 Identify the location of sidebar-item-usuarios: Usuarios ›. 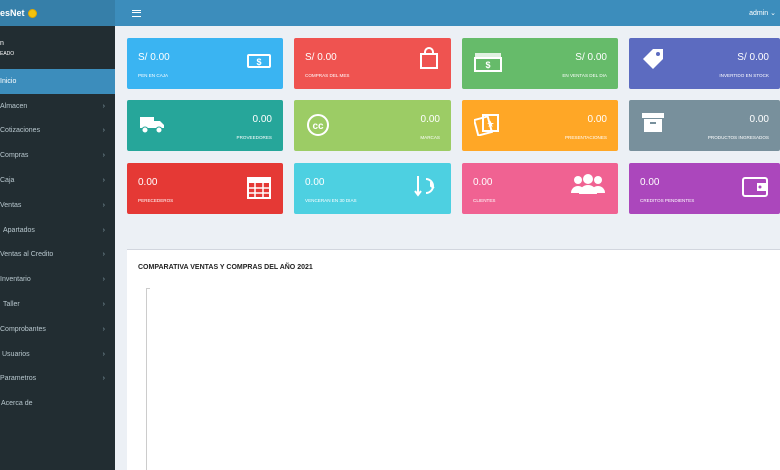
(57, 354).